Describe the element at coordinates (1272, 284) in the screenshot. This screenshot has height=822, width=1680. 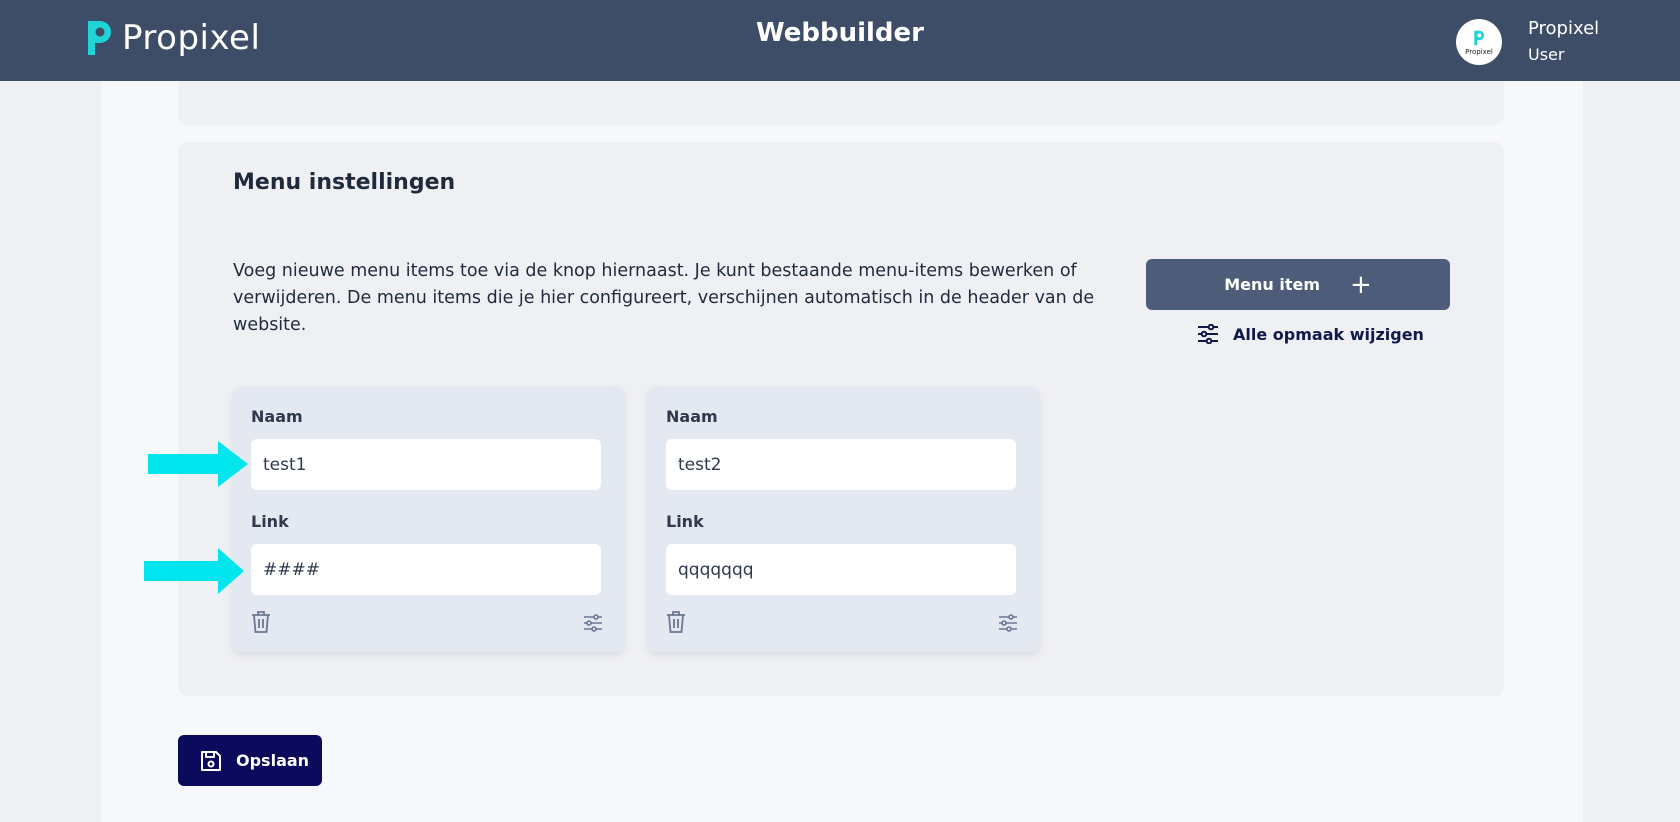
I see `add-menu-item-label: Menu item` at that location.